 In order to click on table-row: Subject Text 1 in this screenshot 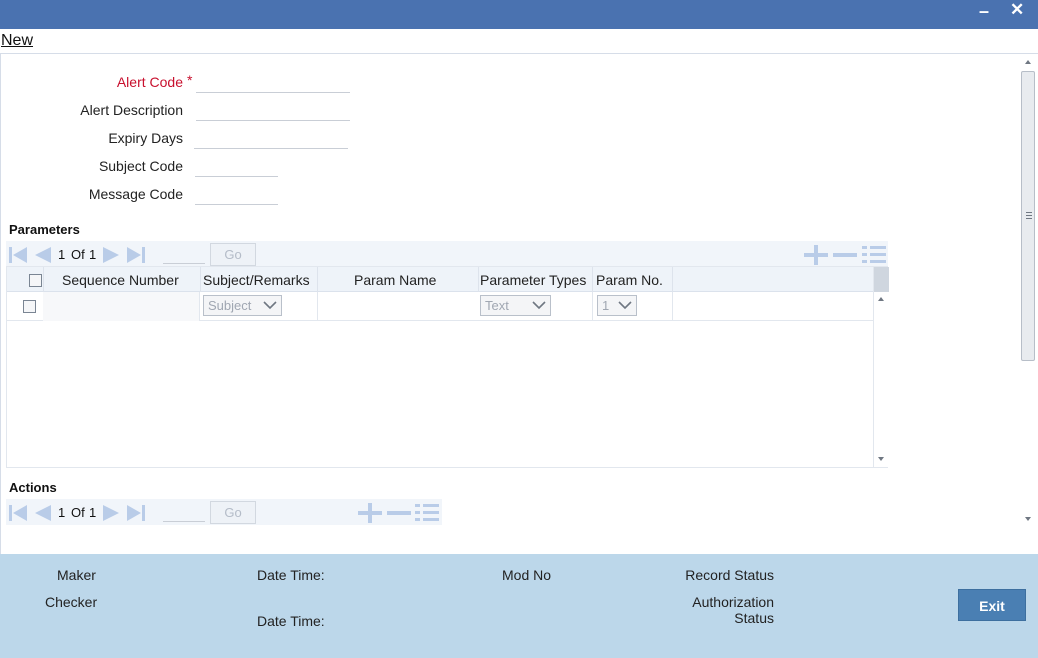, I will do `click(440, 306)`.